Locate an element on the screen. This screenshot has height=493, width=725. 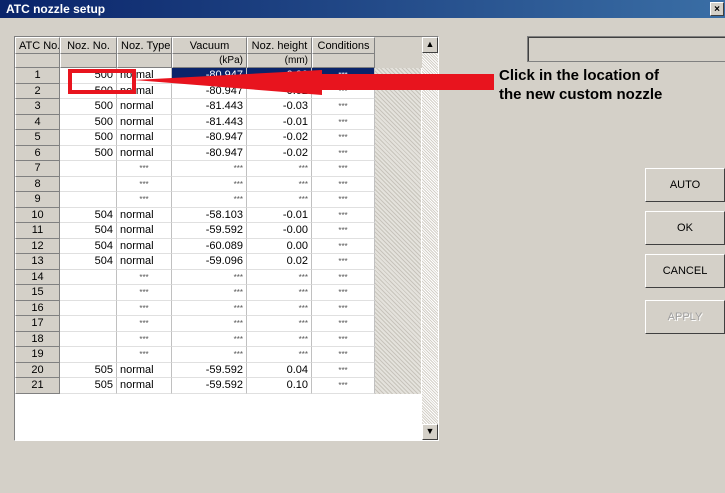
table-row: 9 *** *** *** *** is located at coordinates (226, 200).